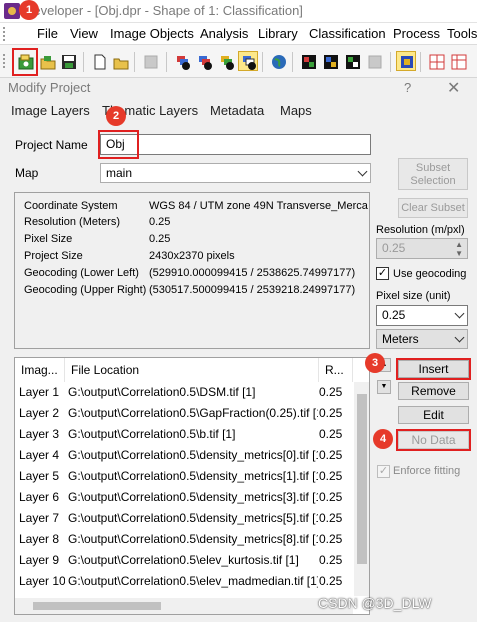 The image size is (477, 622). Describe the element at coordinates (413, 296) in the screenshot. I see `pixel-size-label: Pixel size (unit)` at that location.